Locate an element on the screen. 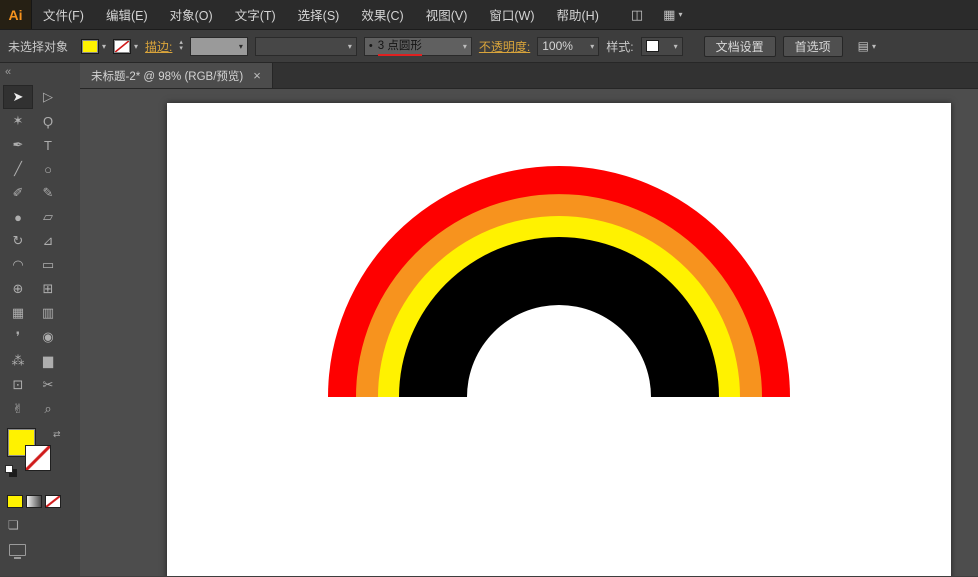 The width and height of the screenshot is (978, 577). stroke-none-swatch-icon is located at coordinates (122, 46).